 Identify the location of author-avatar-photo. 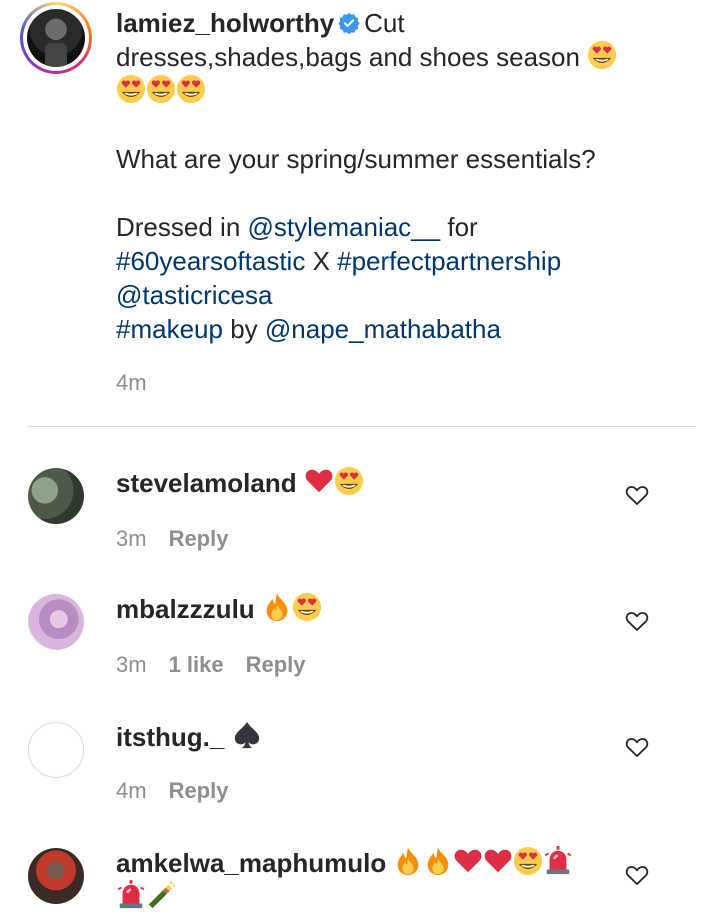
(56, 38).